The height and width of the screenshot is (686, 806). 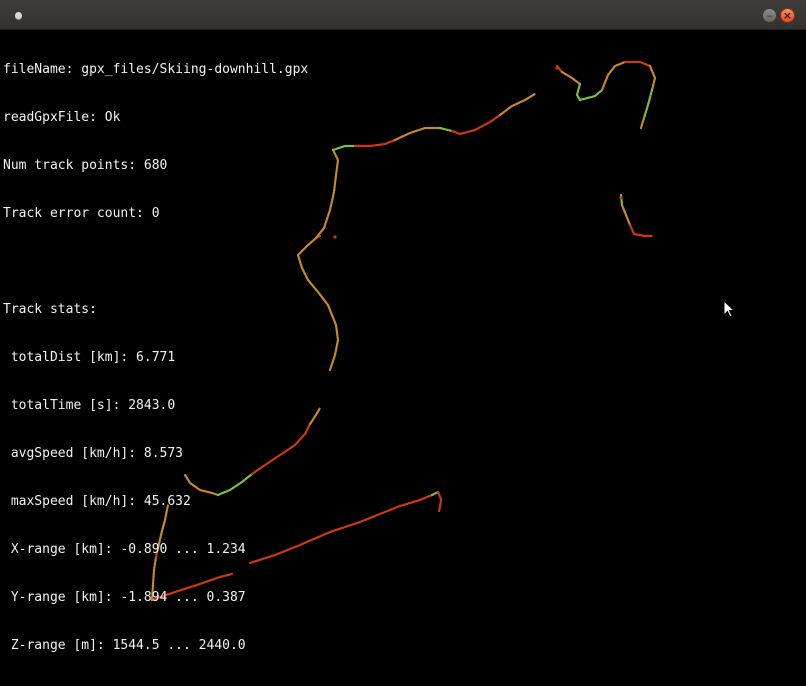 I want to click on total-time-line: totalTime [s]: 2843.0, so click(x=89, y=405).